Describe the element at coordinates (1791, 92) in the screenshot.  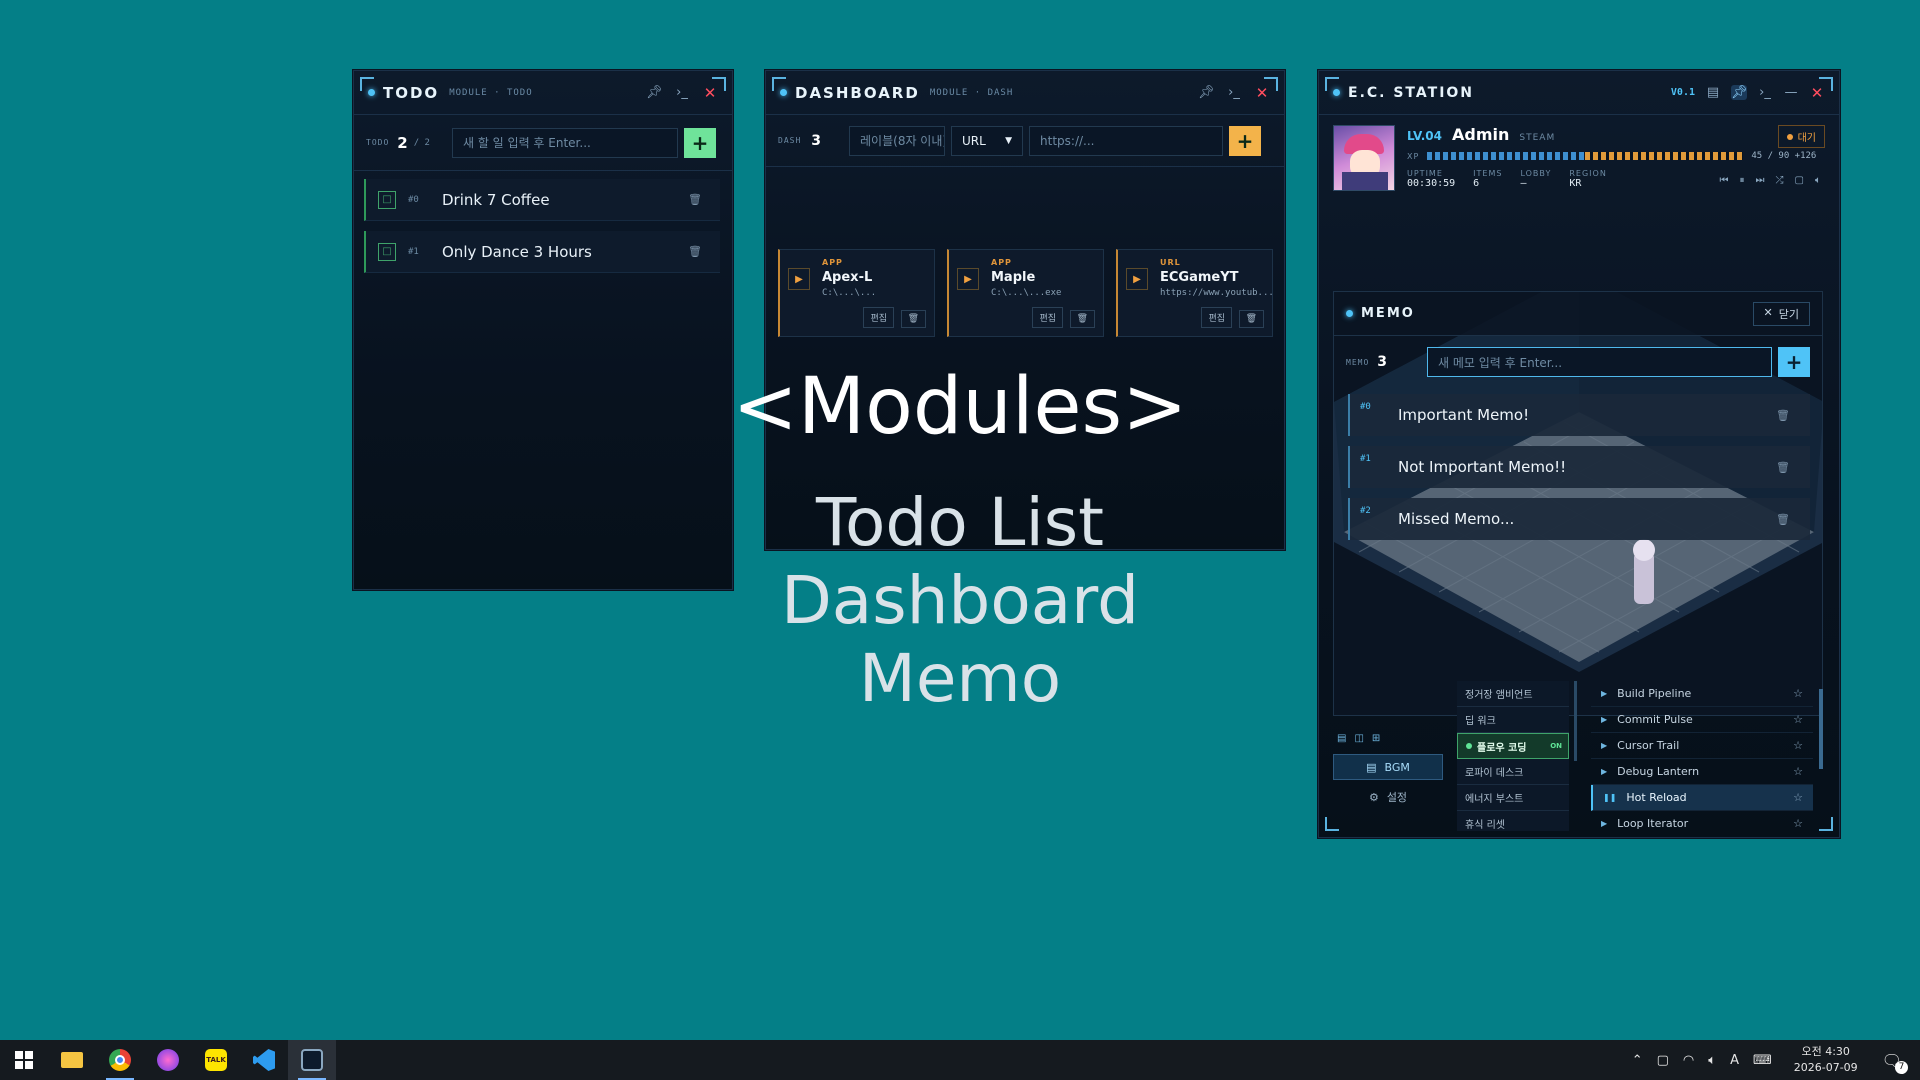
I see `minimize-icon: —` at that location.